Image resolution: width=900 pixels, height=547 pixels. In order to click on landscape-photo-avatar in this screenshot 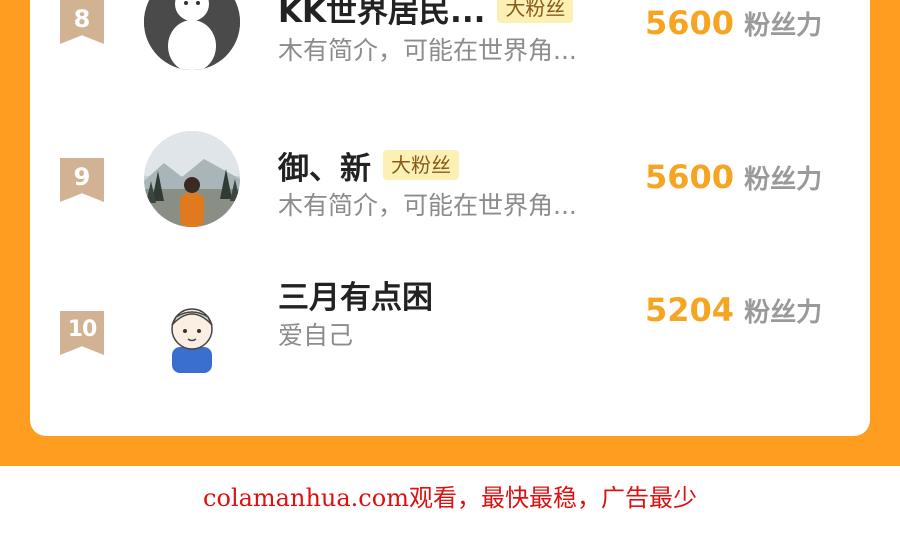, I will do `click(192, 179)`.